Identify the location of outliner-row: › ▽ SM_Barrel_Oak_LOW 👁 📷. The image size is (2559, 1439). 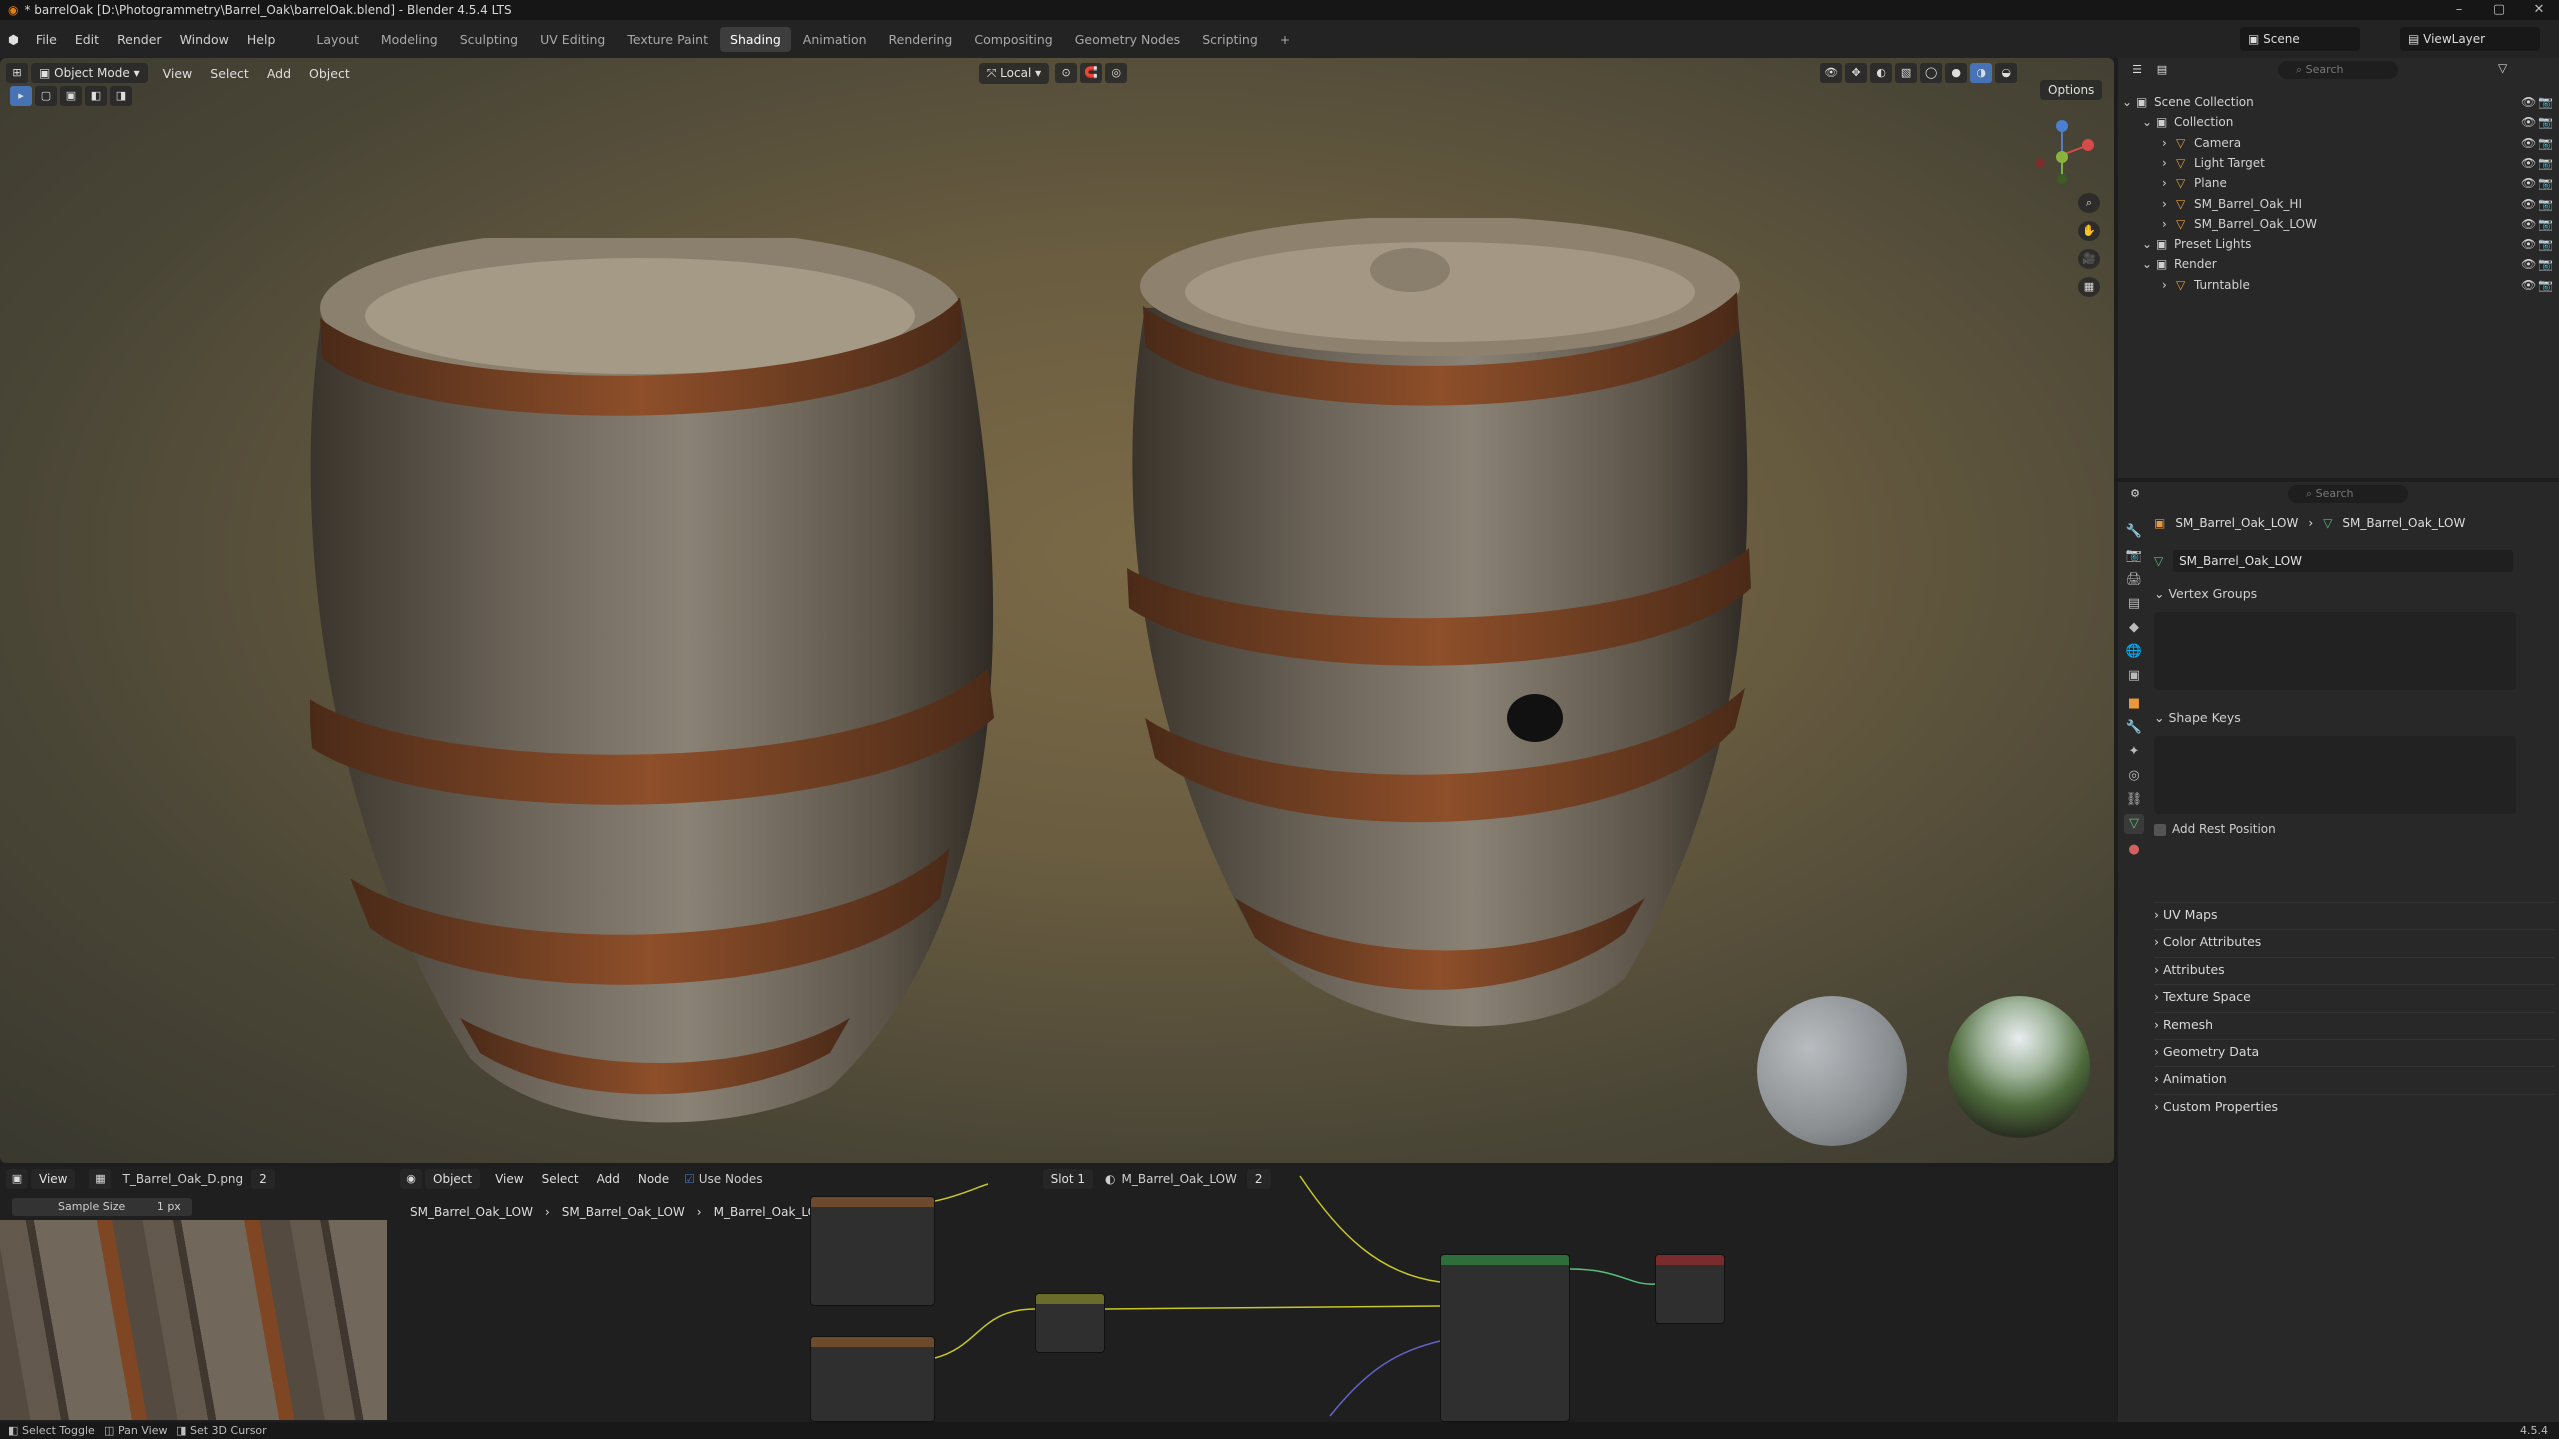
(2338, 224).